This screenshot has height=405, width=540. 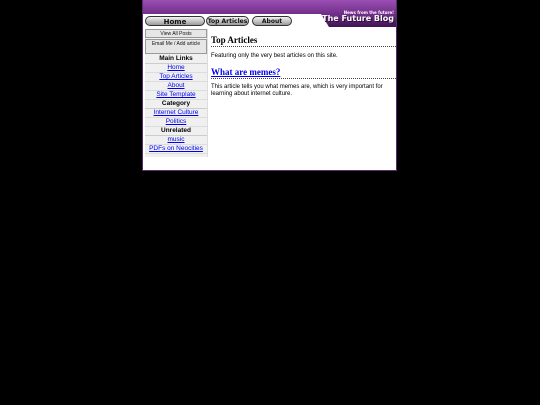 I want to click on nav-home-button: Home, so click(x=175, y=21).